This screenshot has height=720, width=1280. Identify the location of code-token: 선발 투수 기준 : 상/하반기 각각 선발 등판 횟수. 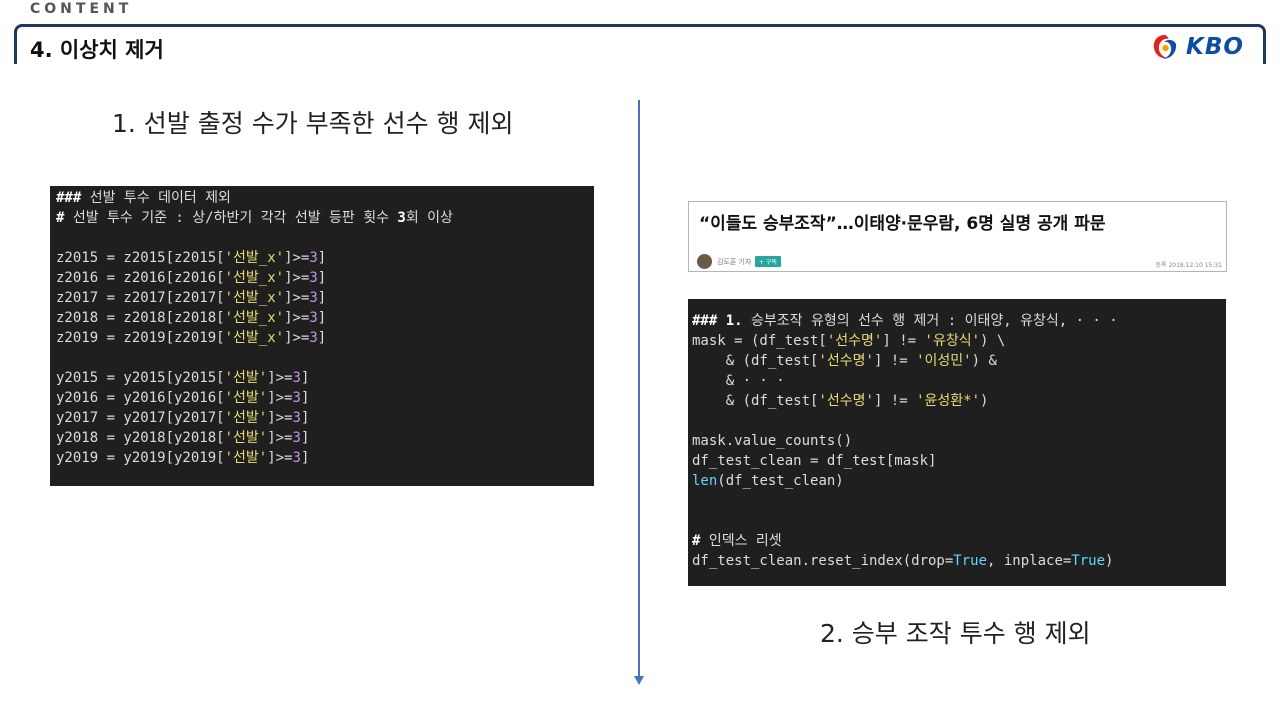
(235, 218).